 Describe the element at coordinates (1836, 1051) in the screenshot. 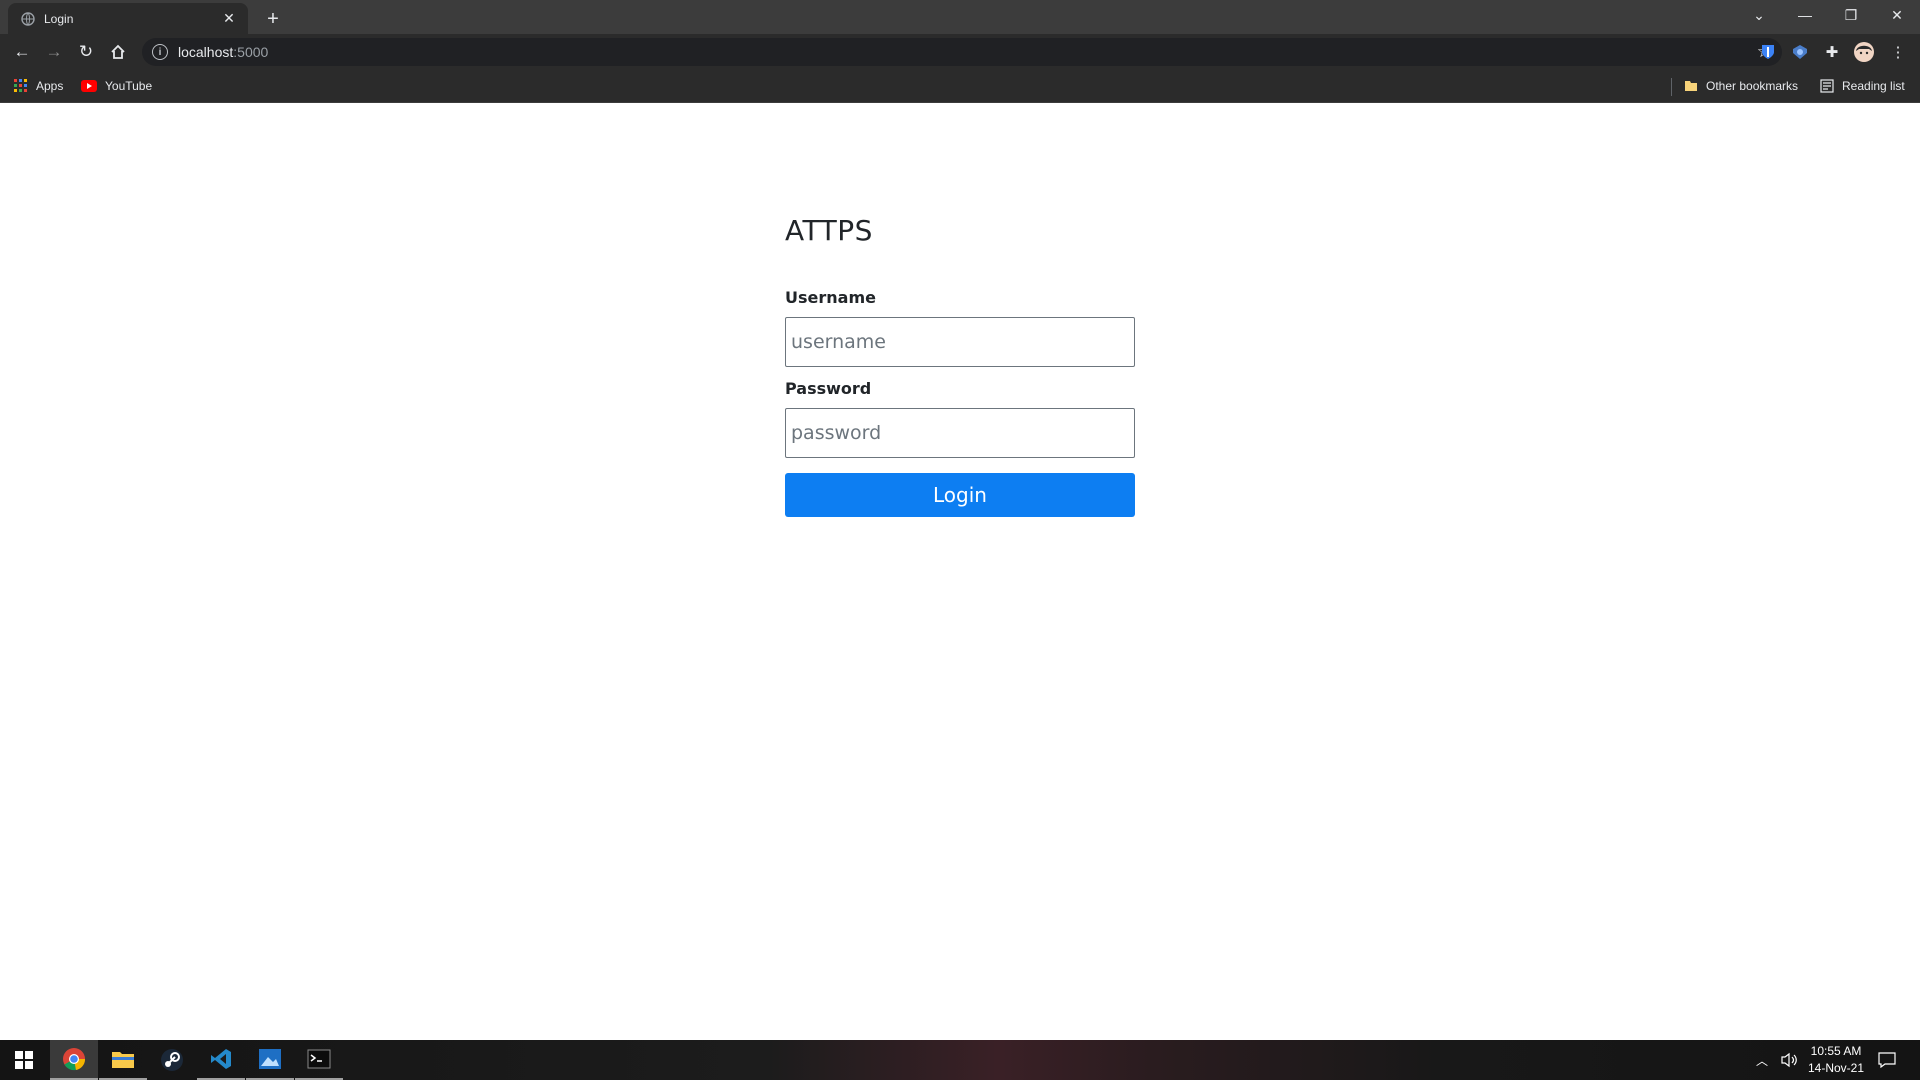

I see `clock-time: 10:55 AM` at that location.